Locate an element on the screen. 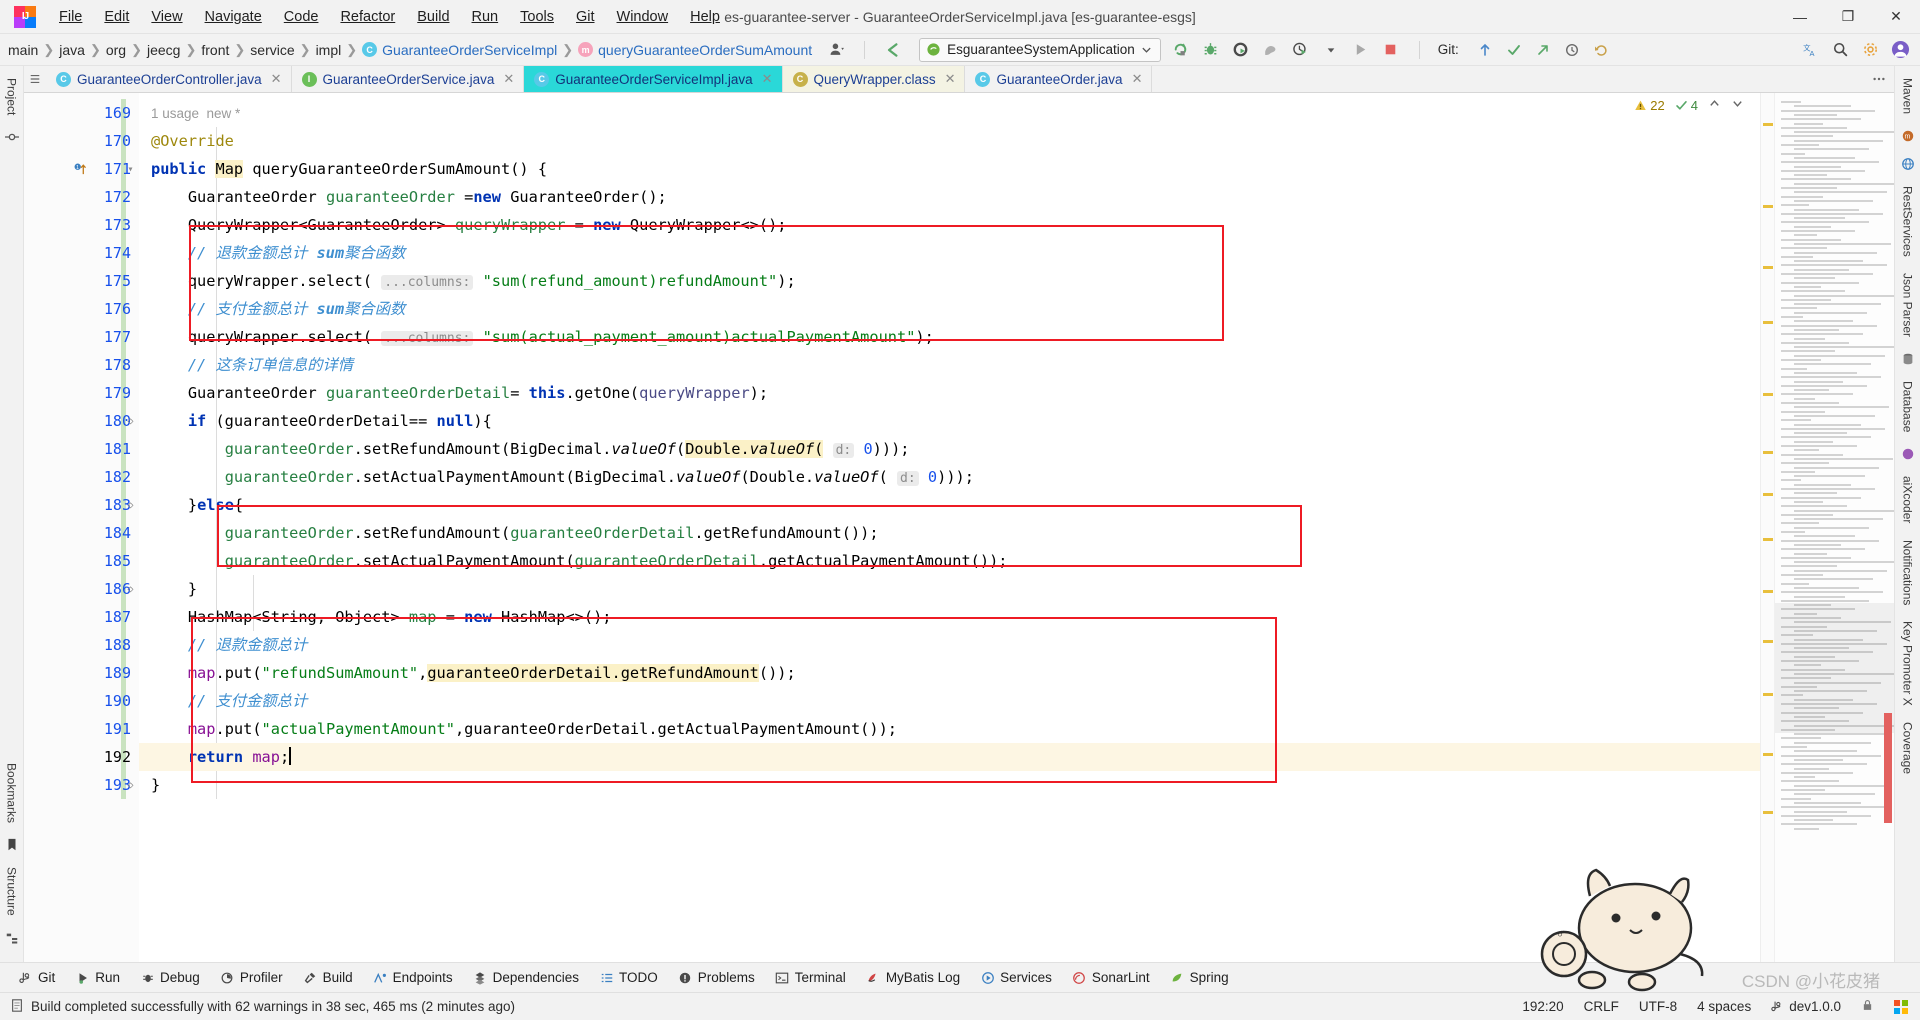 The height and width of the screenshot is (1020, 1920). indent-setting: 4 spaces is located at coordinates (1724, 1006).